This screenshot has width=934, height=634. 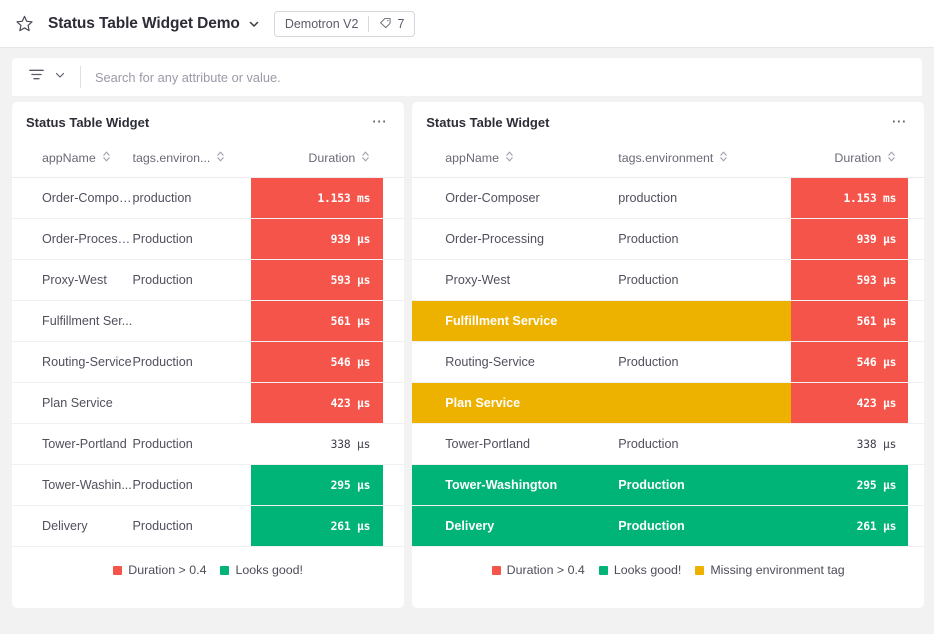 I want to click on panel-header: Status Table Widget ⋯, so click(x=668, y=117).